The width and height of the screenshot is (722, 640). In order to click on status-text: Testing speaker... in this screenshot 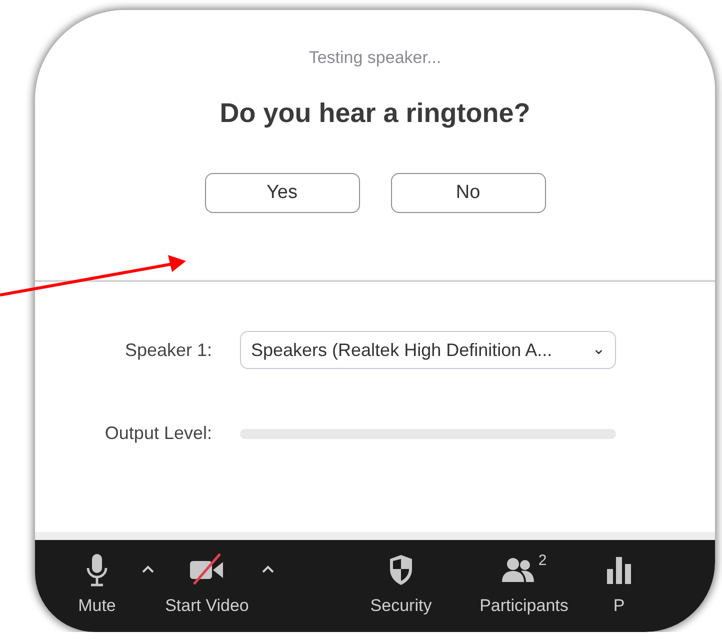, I will do `click(375, 58)`.